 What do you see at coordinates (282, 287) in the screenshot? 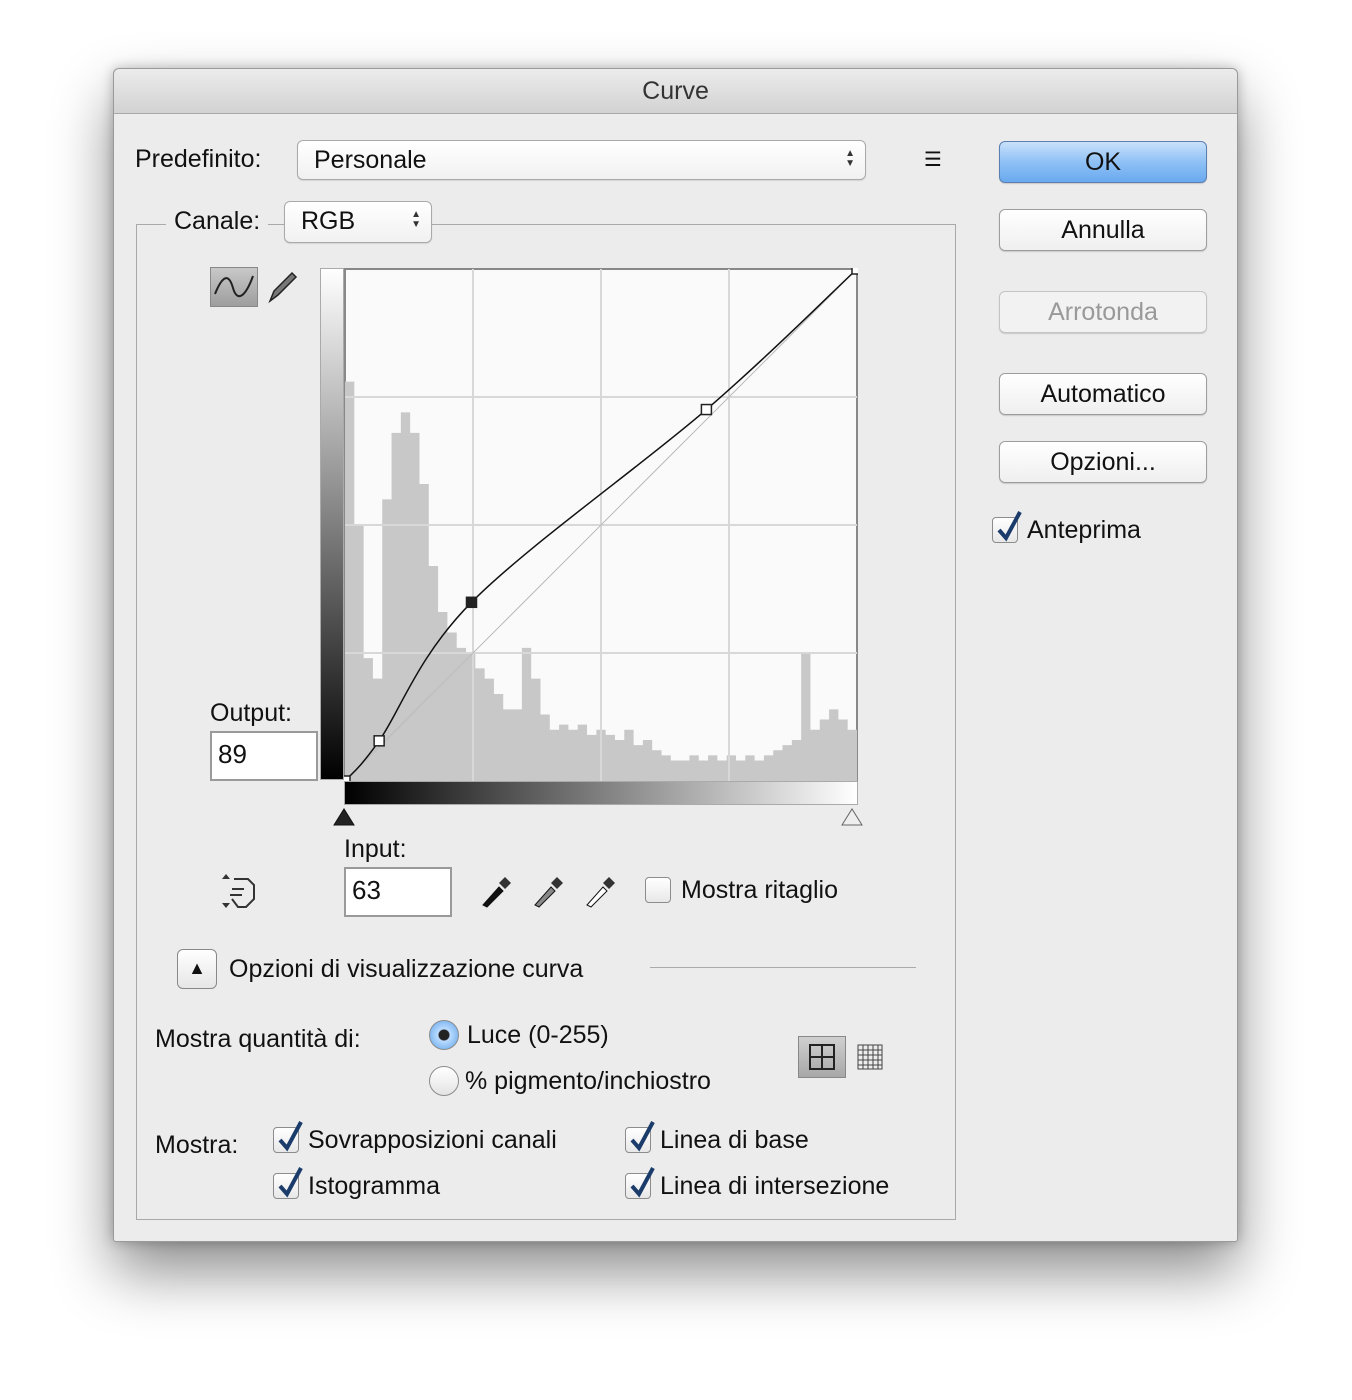
I see `pencil-icon` at bounding box center [282, 287].